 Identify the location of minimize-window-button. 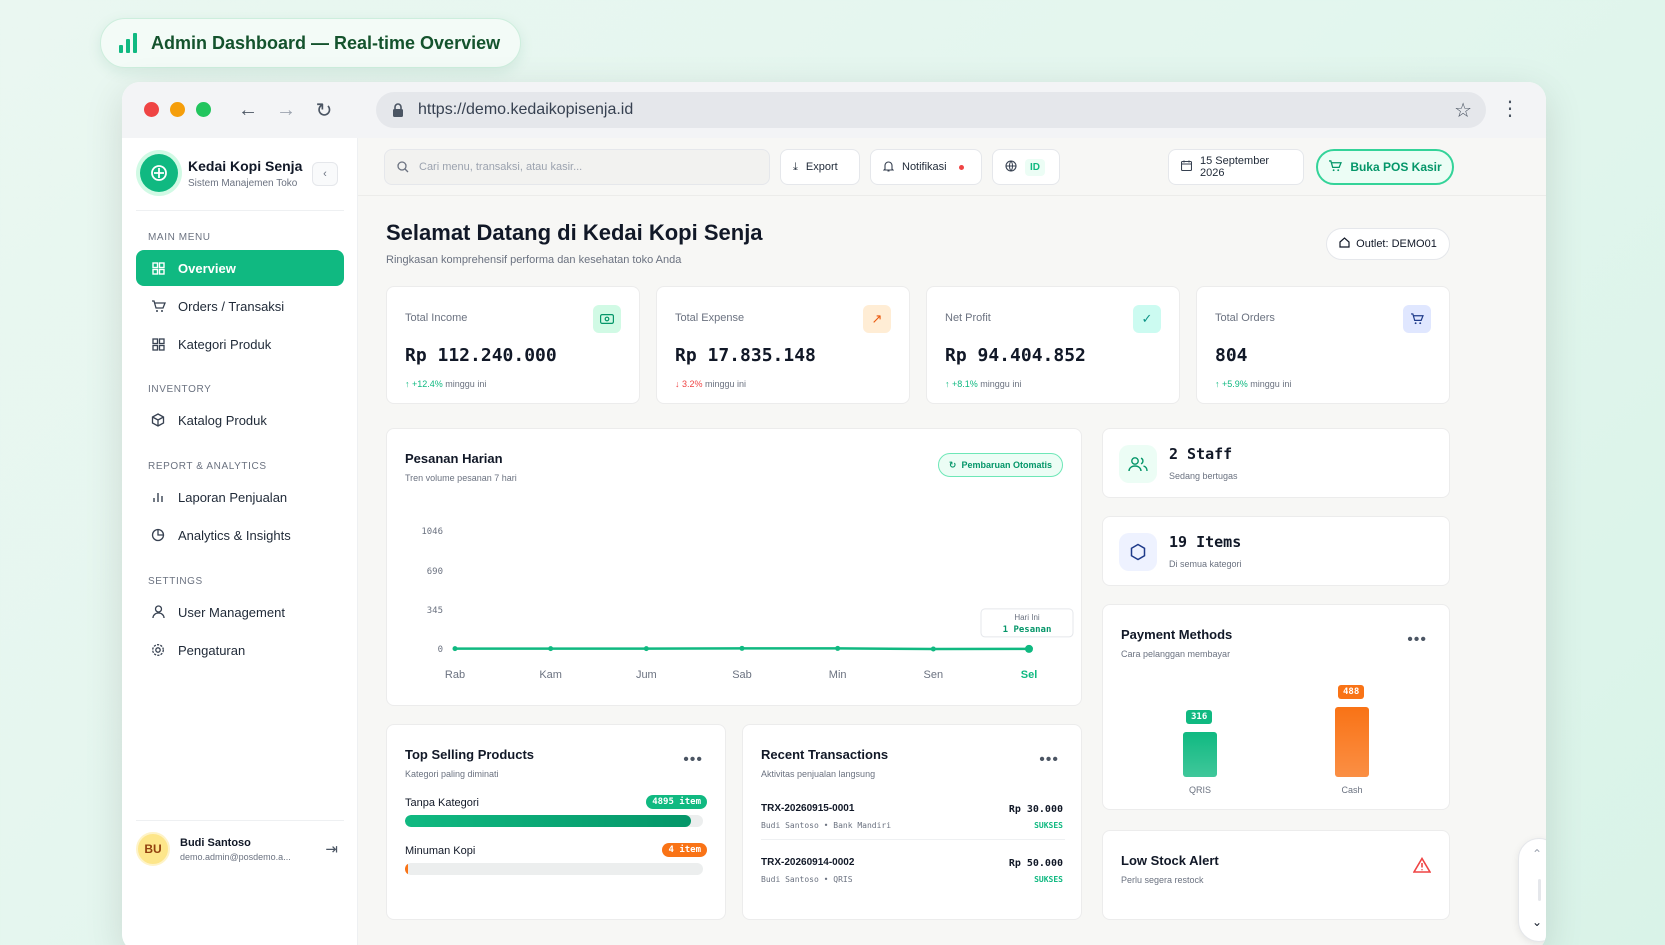
(177, 109).